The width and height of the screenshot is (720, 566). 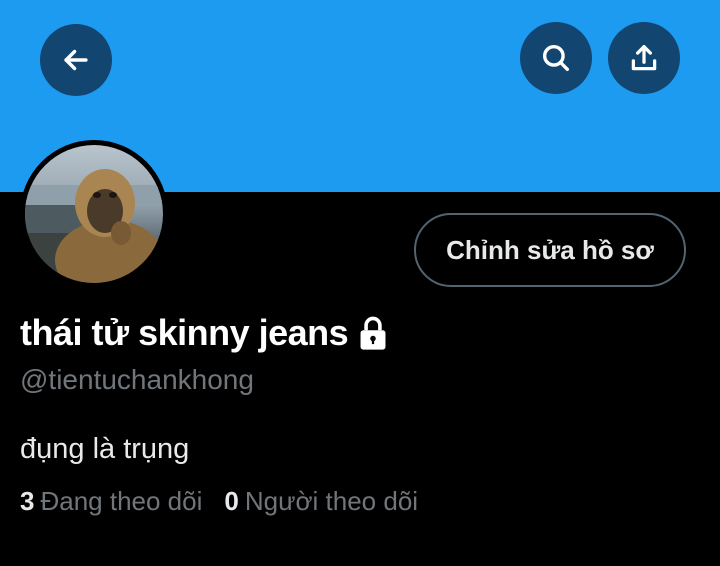 What do you see at coordinates (105, 449) in the screenshot?
I see `profile-bio: đụng là trụng` at bounding box center [105, 449].